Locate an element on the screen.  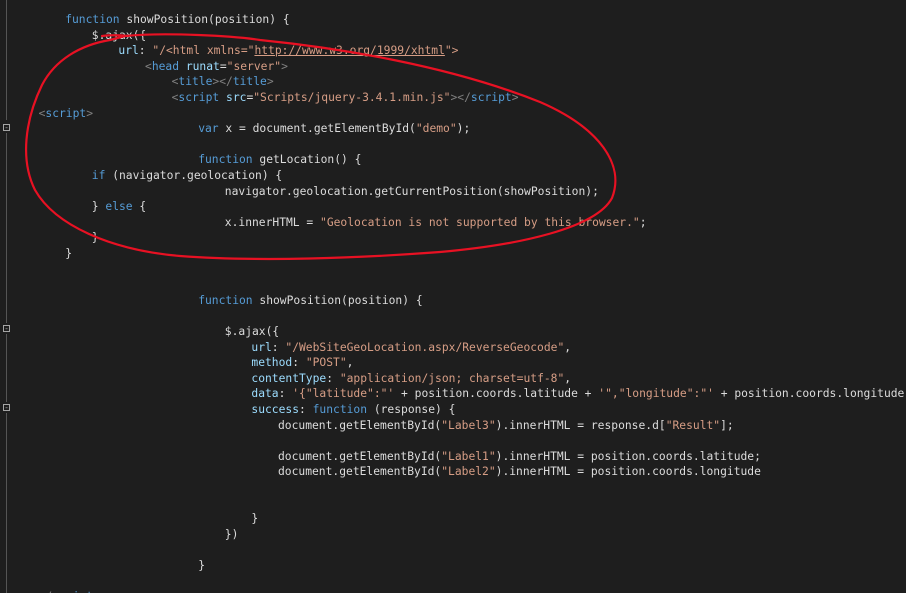
code-token: "POST" is located at coordinates (326, 363).